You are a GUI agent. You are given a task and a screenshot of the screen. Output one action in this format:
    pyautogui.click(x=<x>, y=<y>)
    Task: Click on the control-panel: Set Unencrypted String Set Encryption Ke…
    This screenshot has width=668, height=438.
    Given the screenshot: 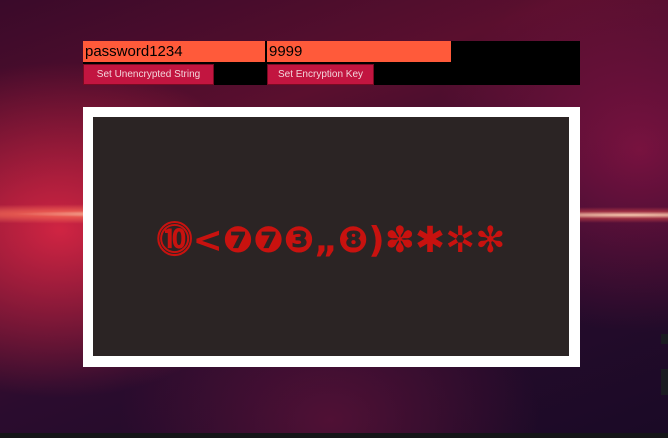 What is the action you would take?
    pyautogui.click(x=331, y=63)
    